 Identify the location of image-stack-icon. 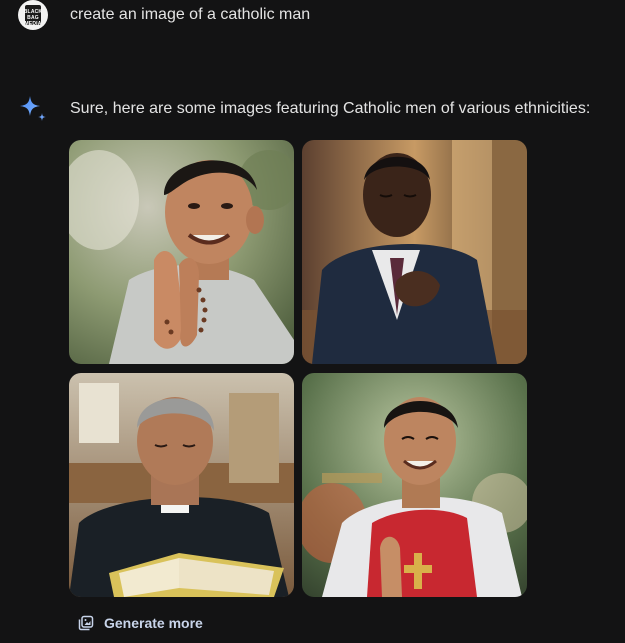
(86, 623).